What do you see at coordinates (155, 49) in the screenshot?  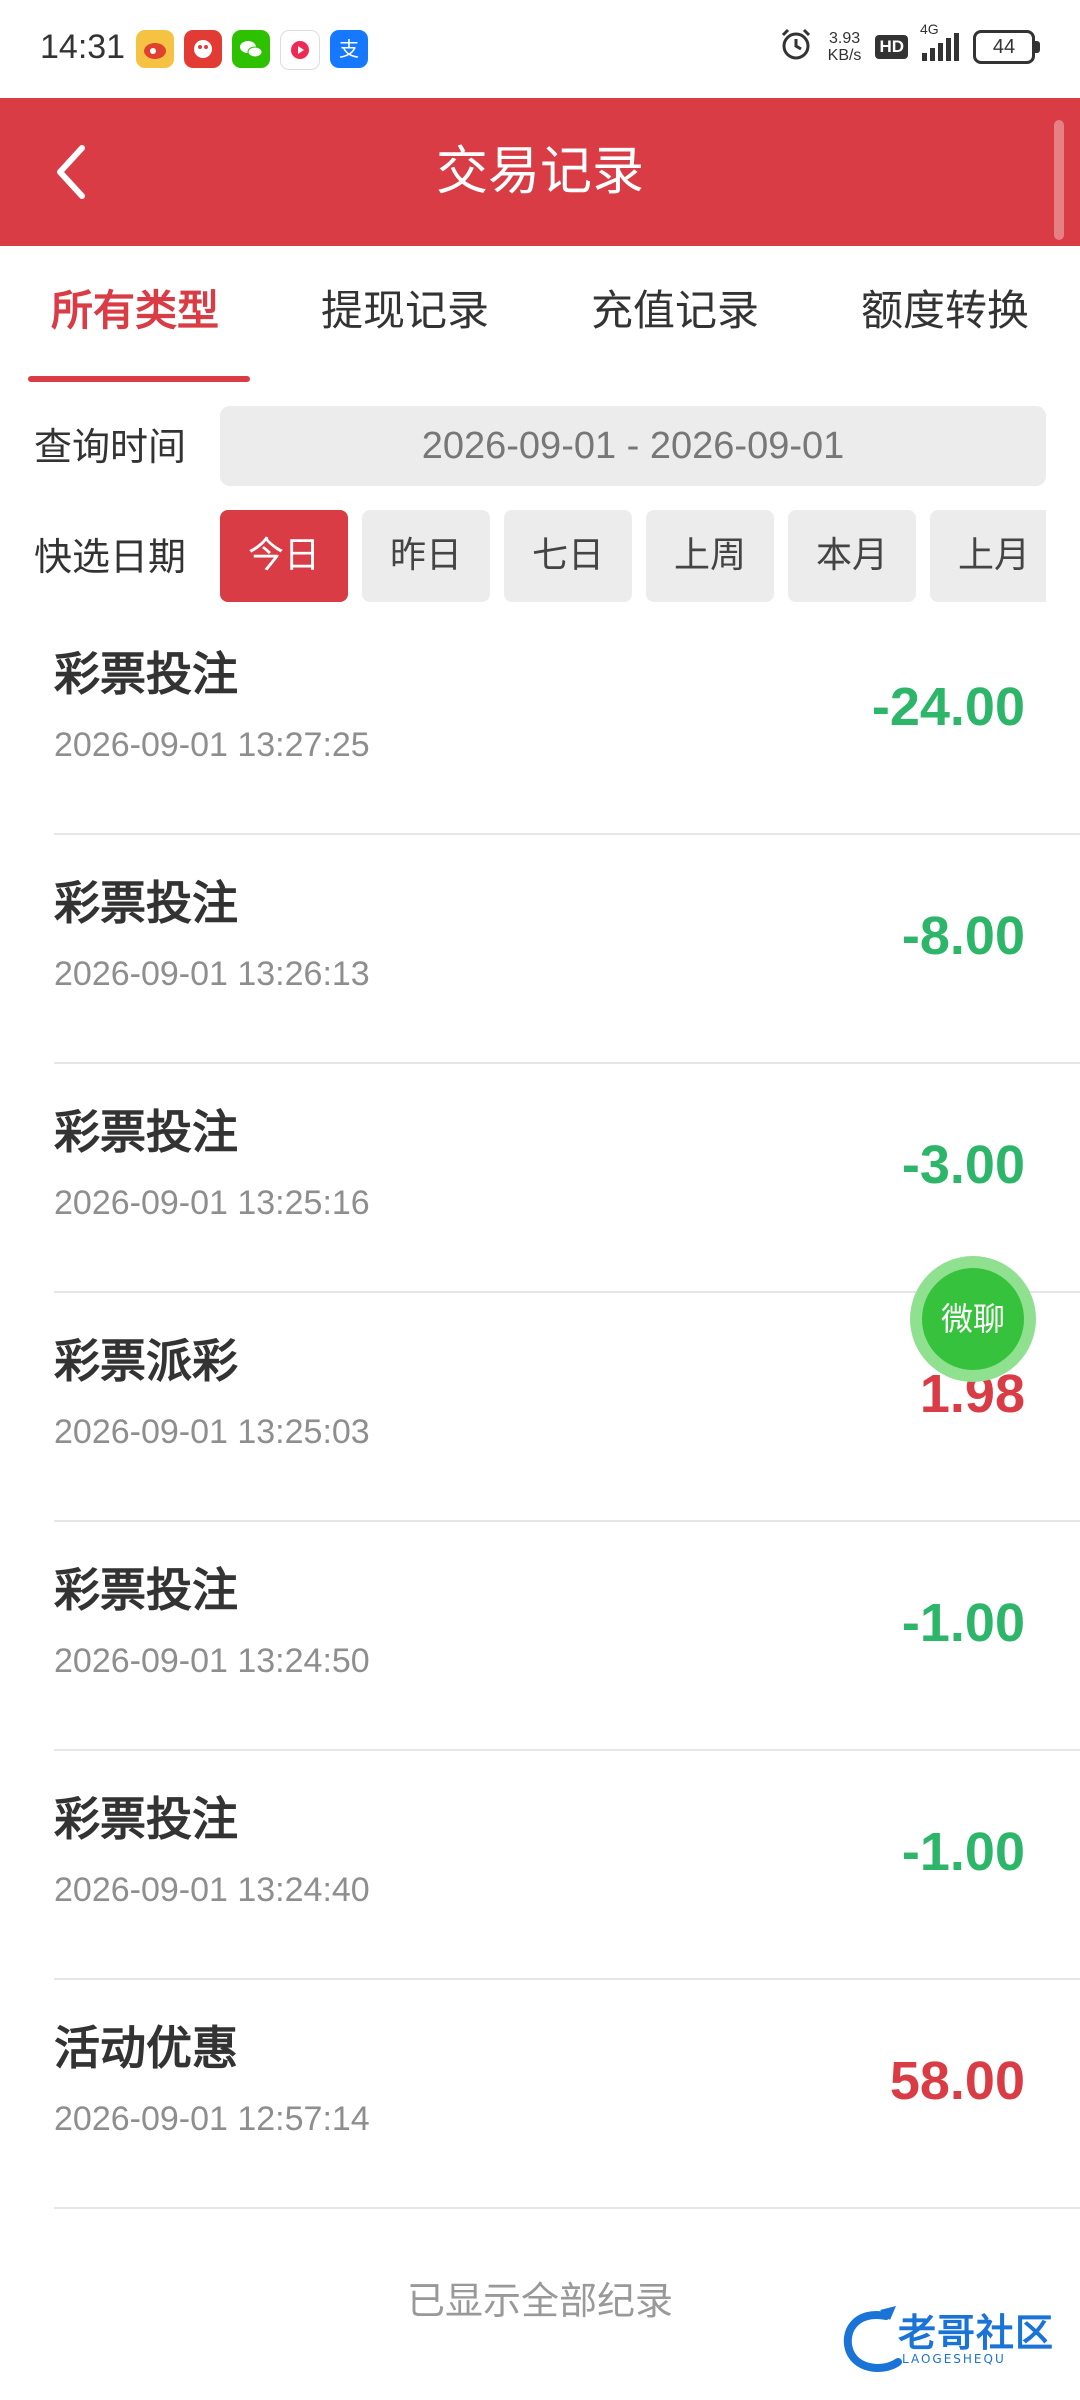 I see `weibo-icon` at bounding box center [155, 49].